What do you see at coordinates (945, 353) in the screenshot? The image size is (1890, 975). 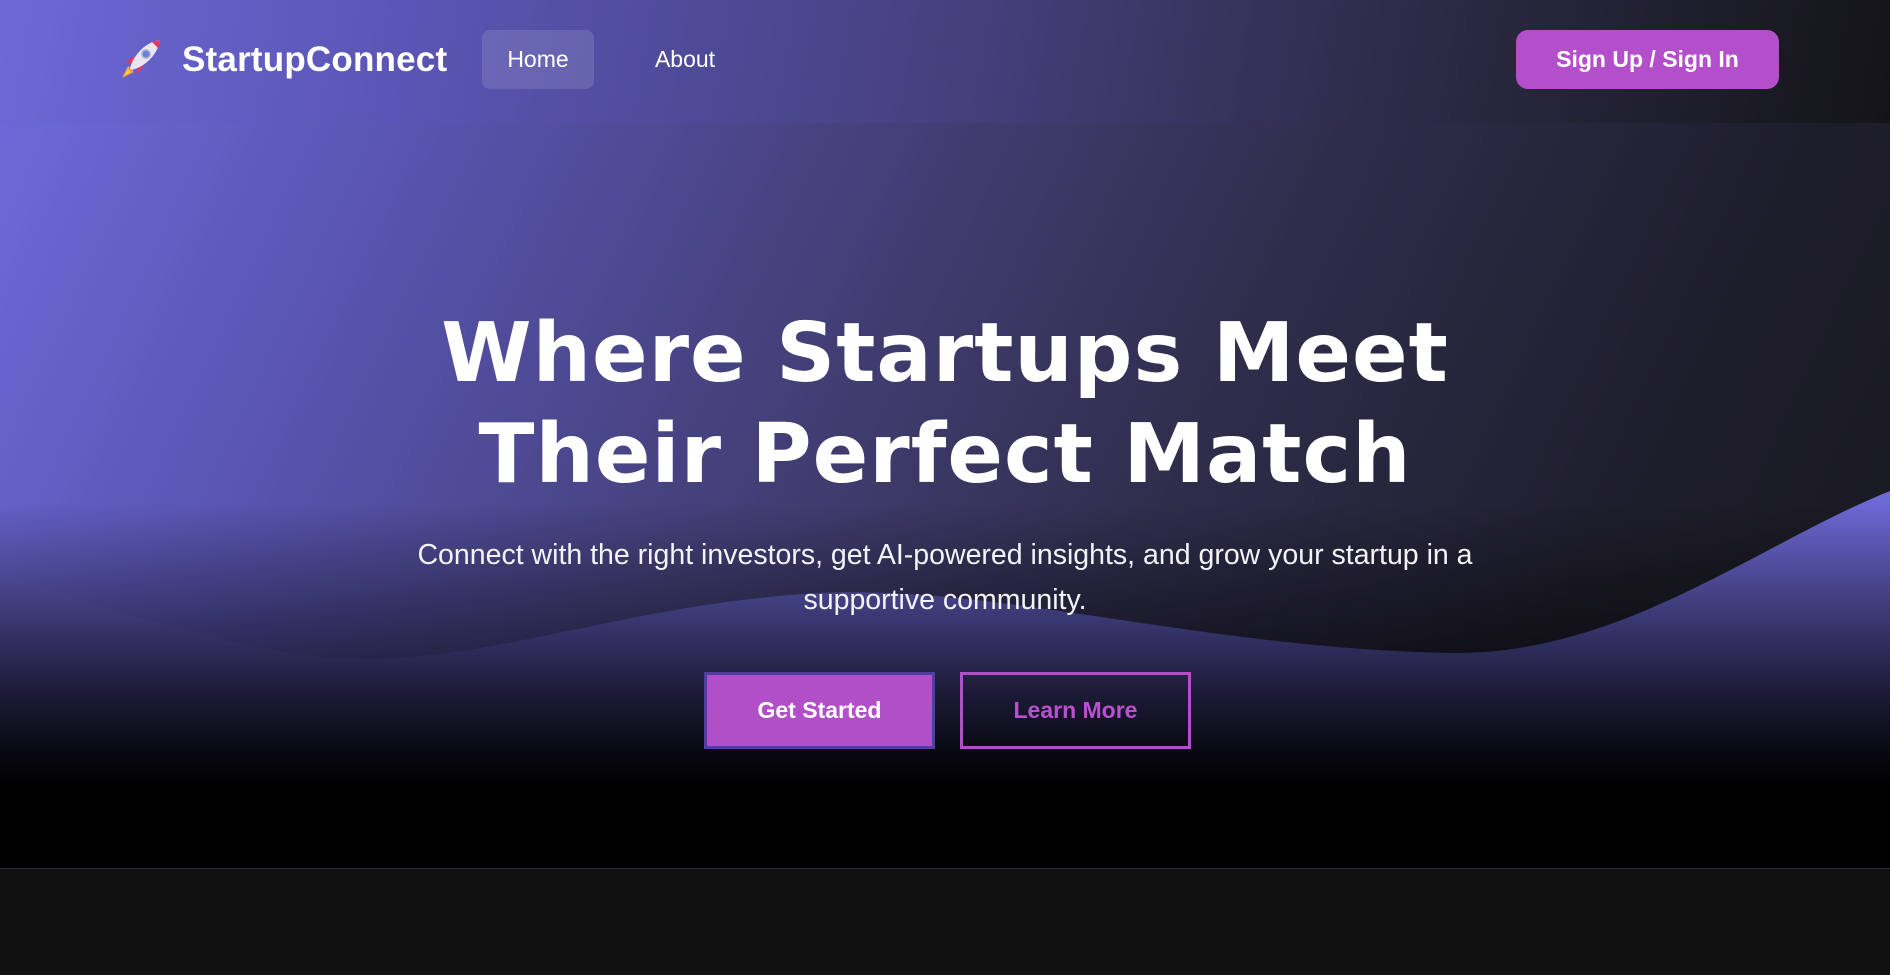 I see `hero-title-line-1: Where Startups Meet` at bounding box center [945, 353].